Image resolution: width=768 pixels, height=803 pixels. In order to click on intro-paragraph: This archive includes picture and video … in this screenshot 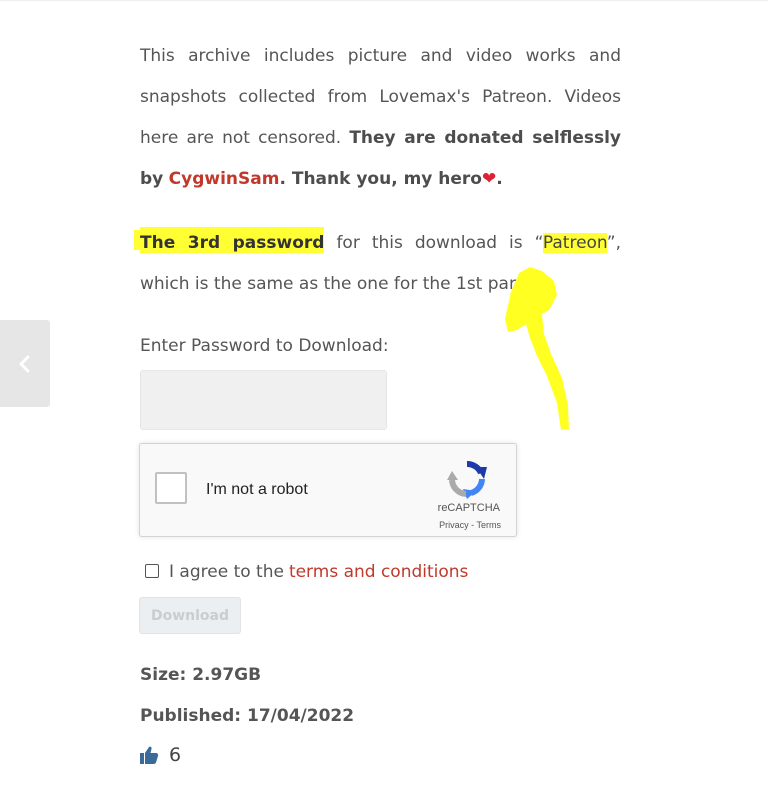, I will do `click(380, 118)`.